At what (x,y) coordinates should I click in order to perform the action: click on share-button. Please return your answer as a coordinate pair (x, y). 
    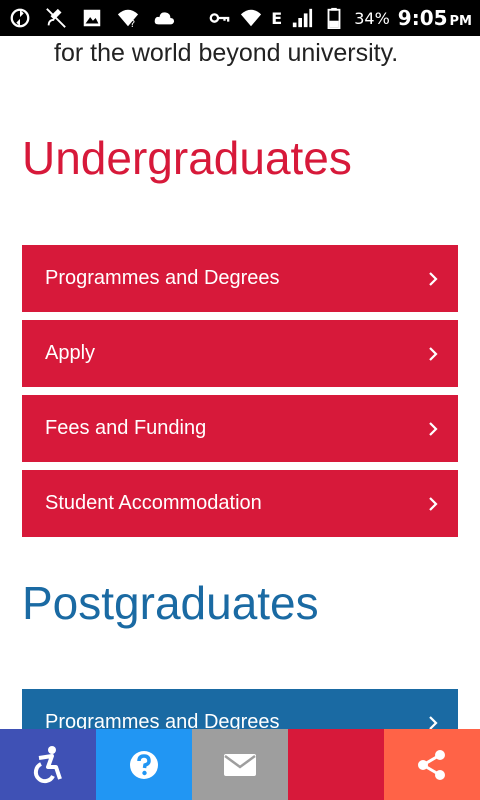
    Looking at the image, I should click on (432, 764).